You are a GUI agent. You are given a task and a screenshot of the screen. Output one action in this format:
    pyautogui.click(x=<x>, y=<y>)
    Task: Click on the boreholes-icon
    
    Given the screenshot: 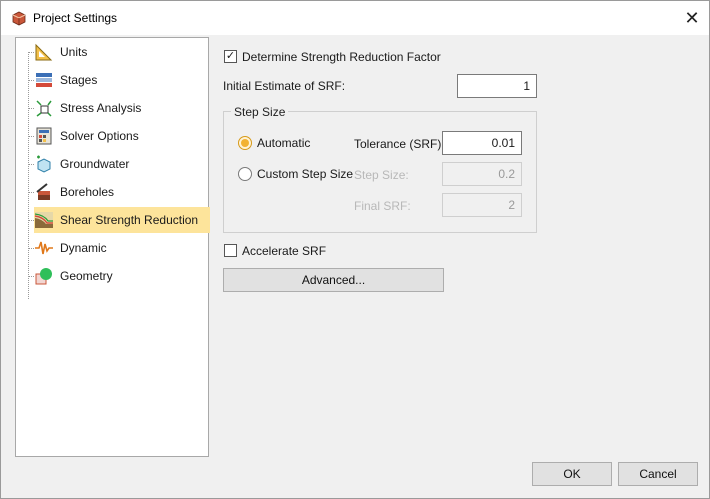 What is the action you would take?
    pyautogui.click(x=44, y=192)
    